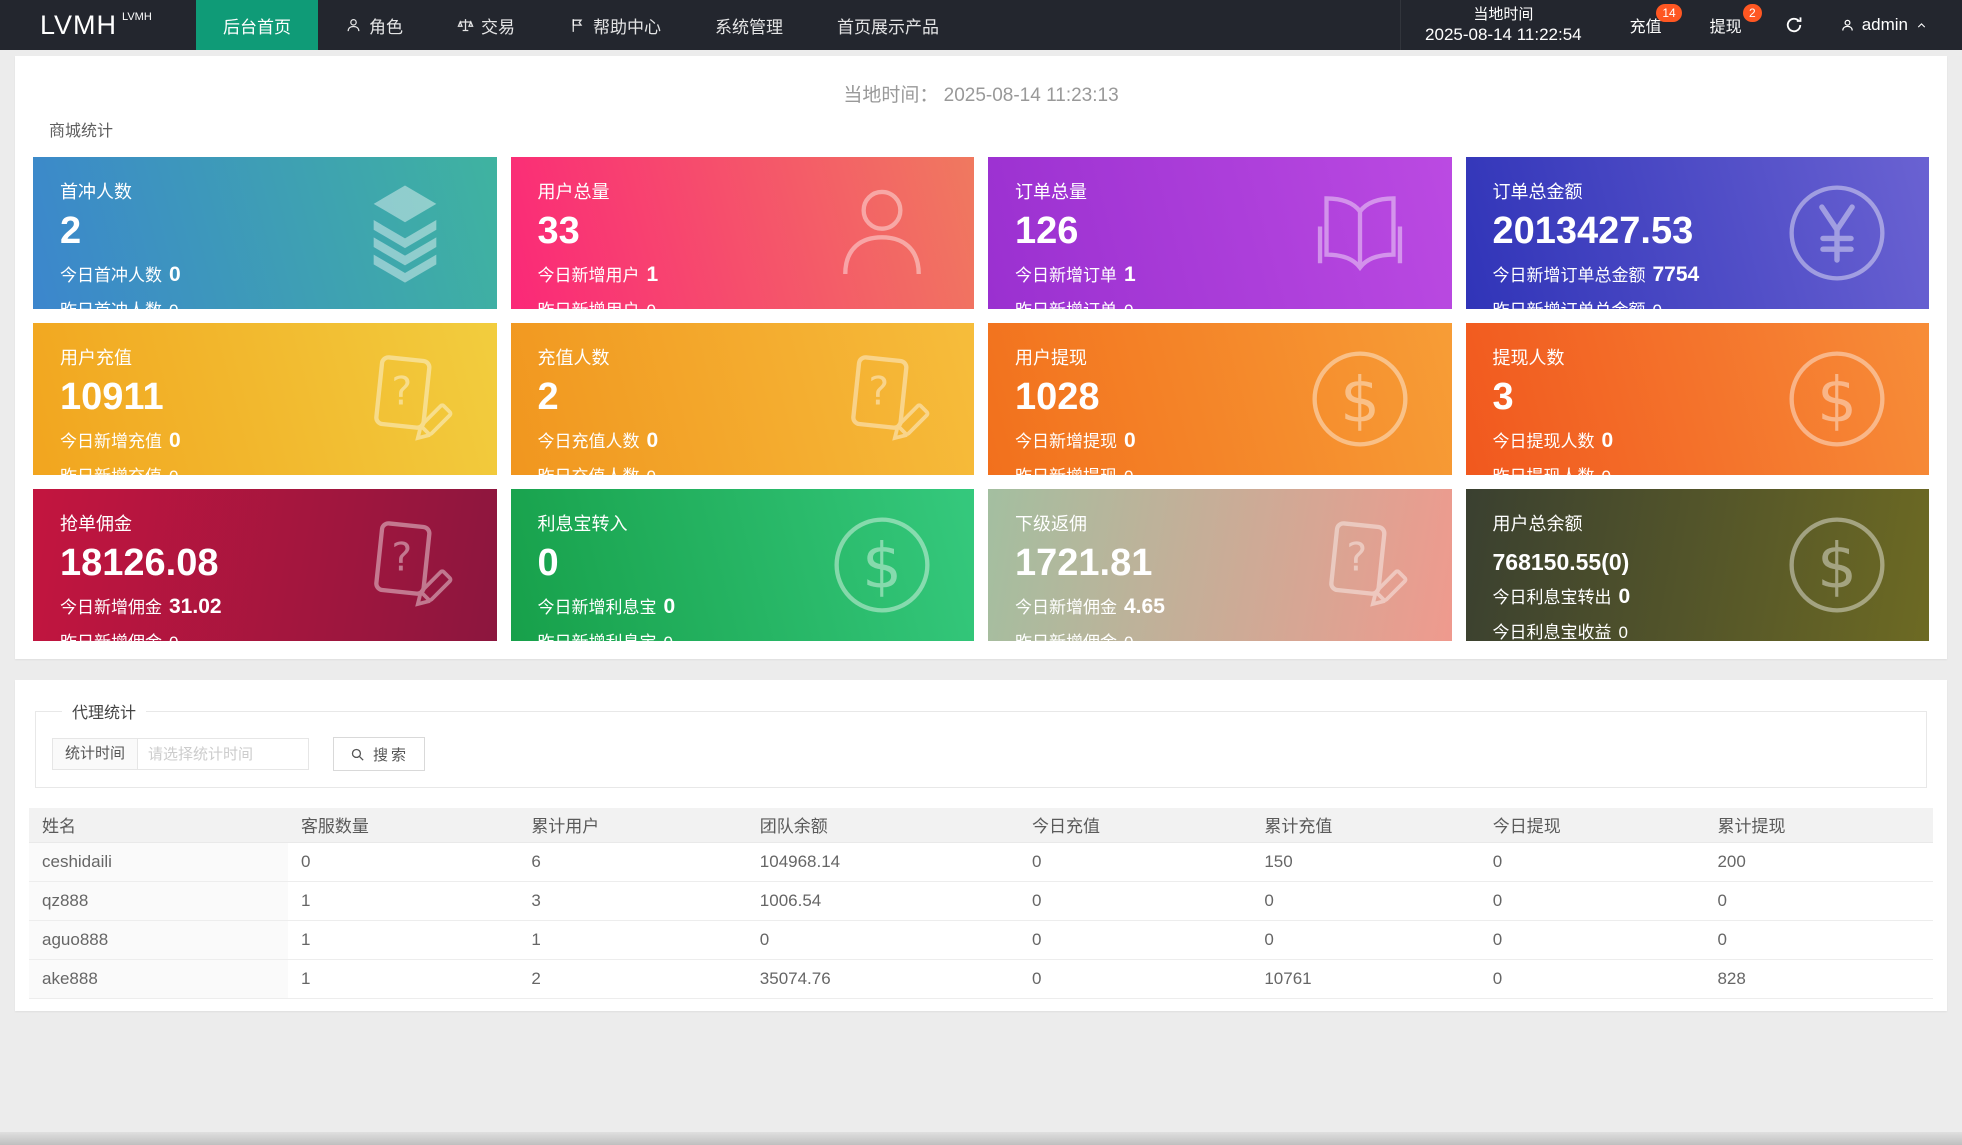  I want to click on person-icon, so click(882, 233).